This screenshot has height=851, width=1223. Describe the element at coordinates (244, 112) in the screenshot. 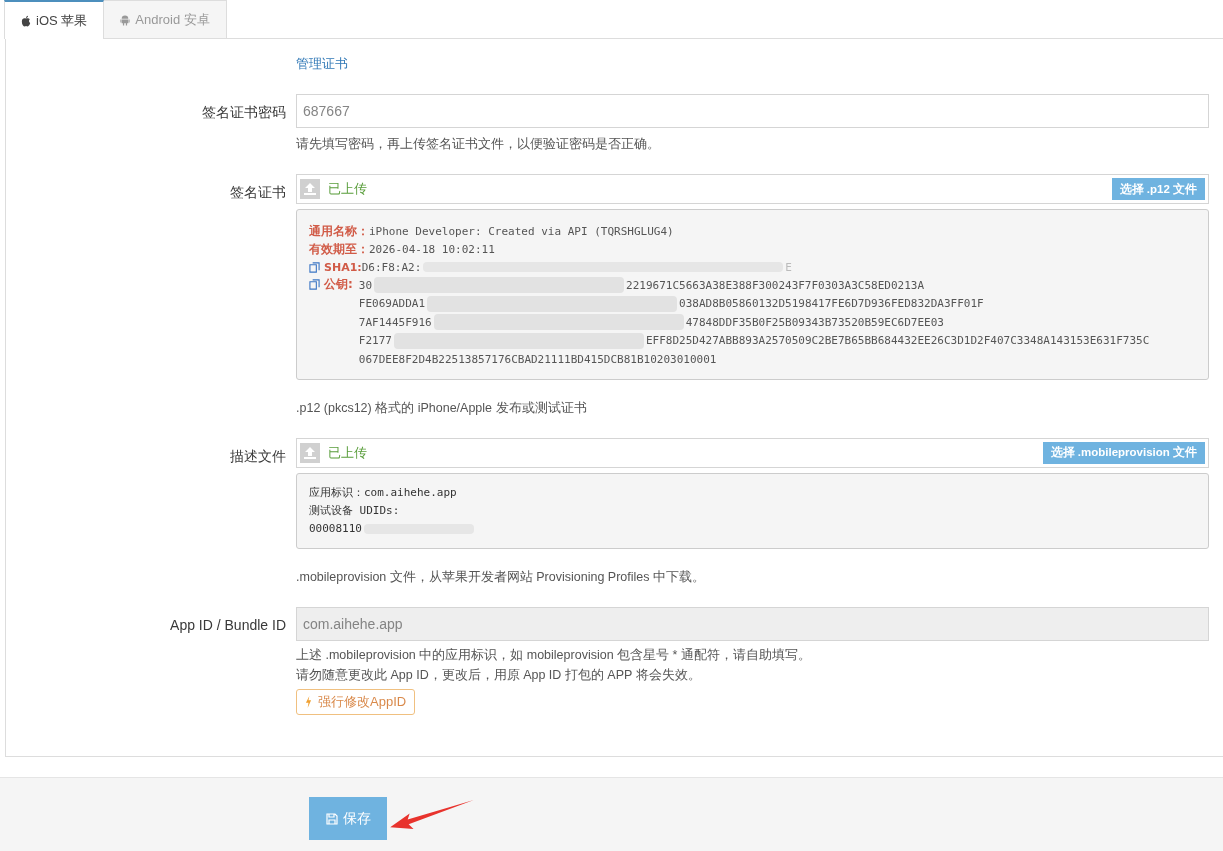

I see `field-label: 签名证书密码` at that location.